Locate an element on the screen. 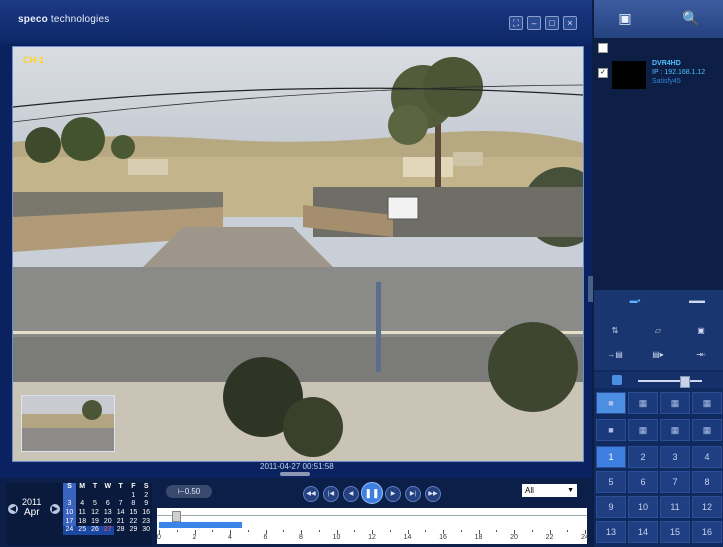 This screenshot has width=723, height=547. calendar-day: 11 is located at coordinates (82, 513).